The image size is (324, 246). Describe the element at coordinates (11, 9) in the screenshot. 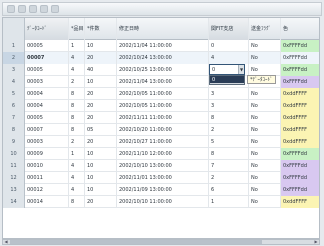

I see `grid-icon` at that location.